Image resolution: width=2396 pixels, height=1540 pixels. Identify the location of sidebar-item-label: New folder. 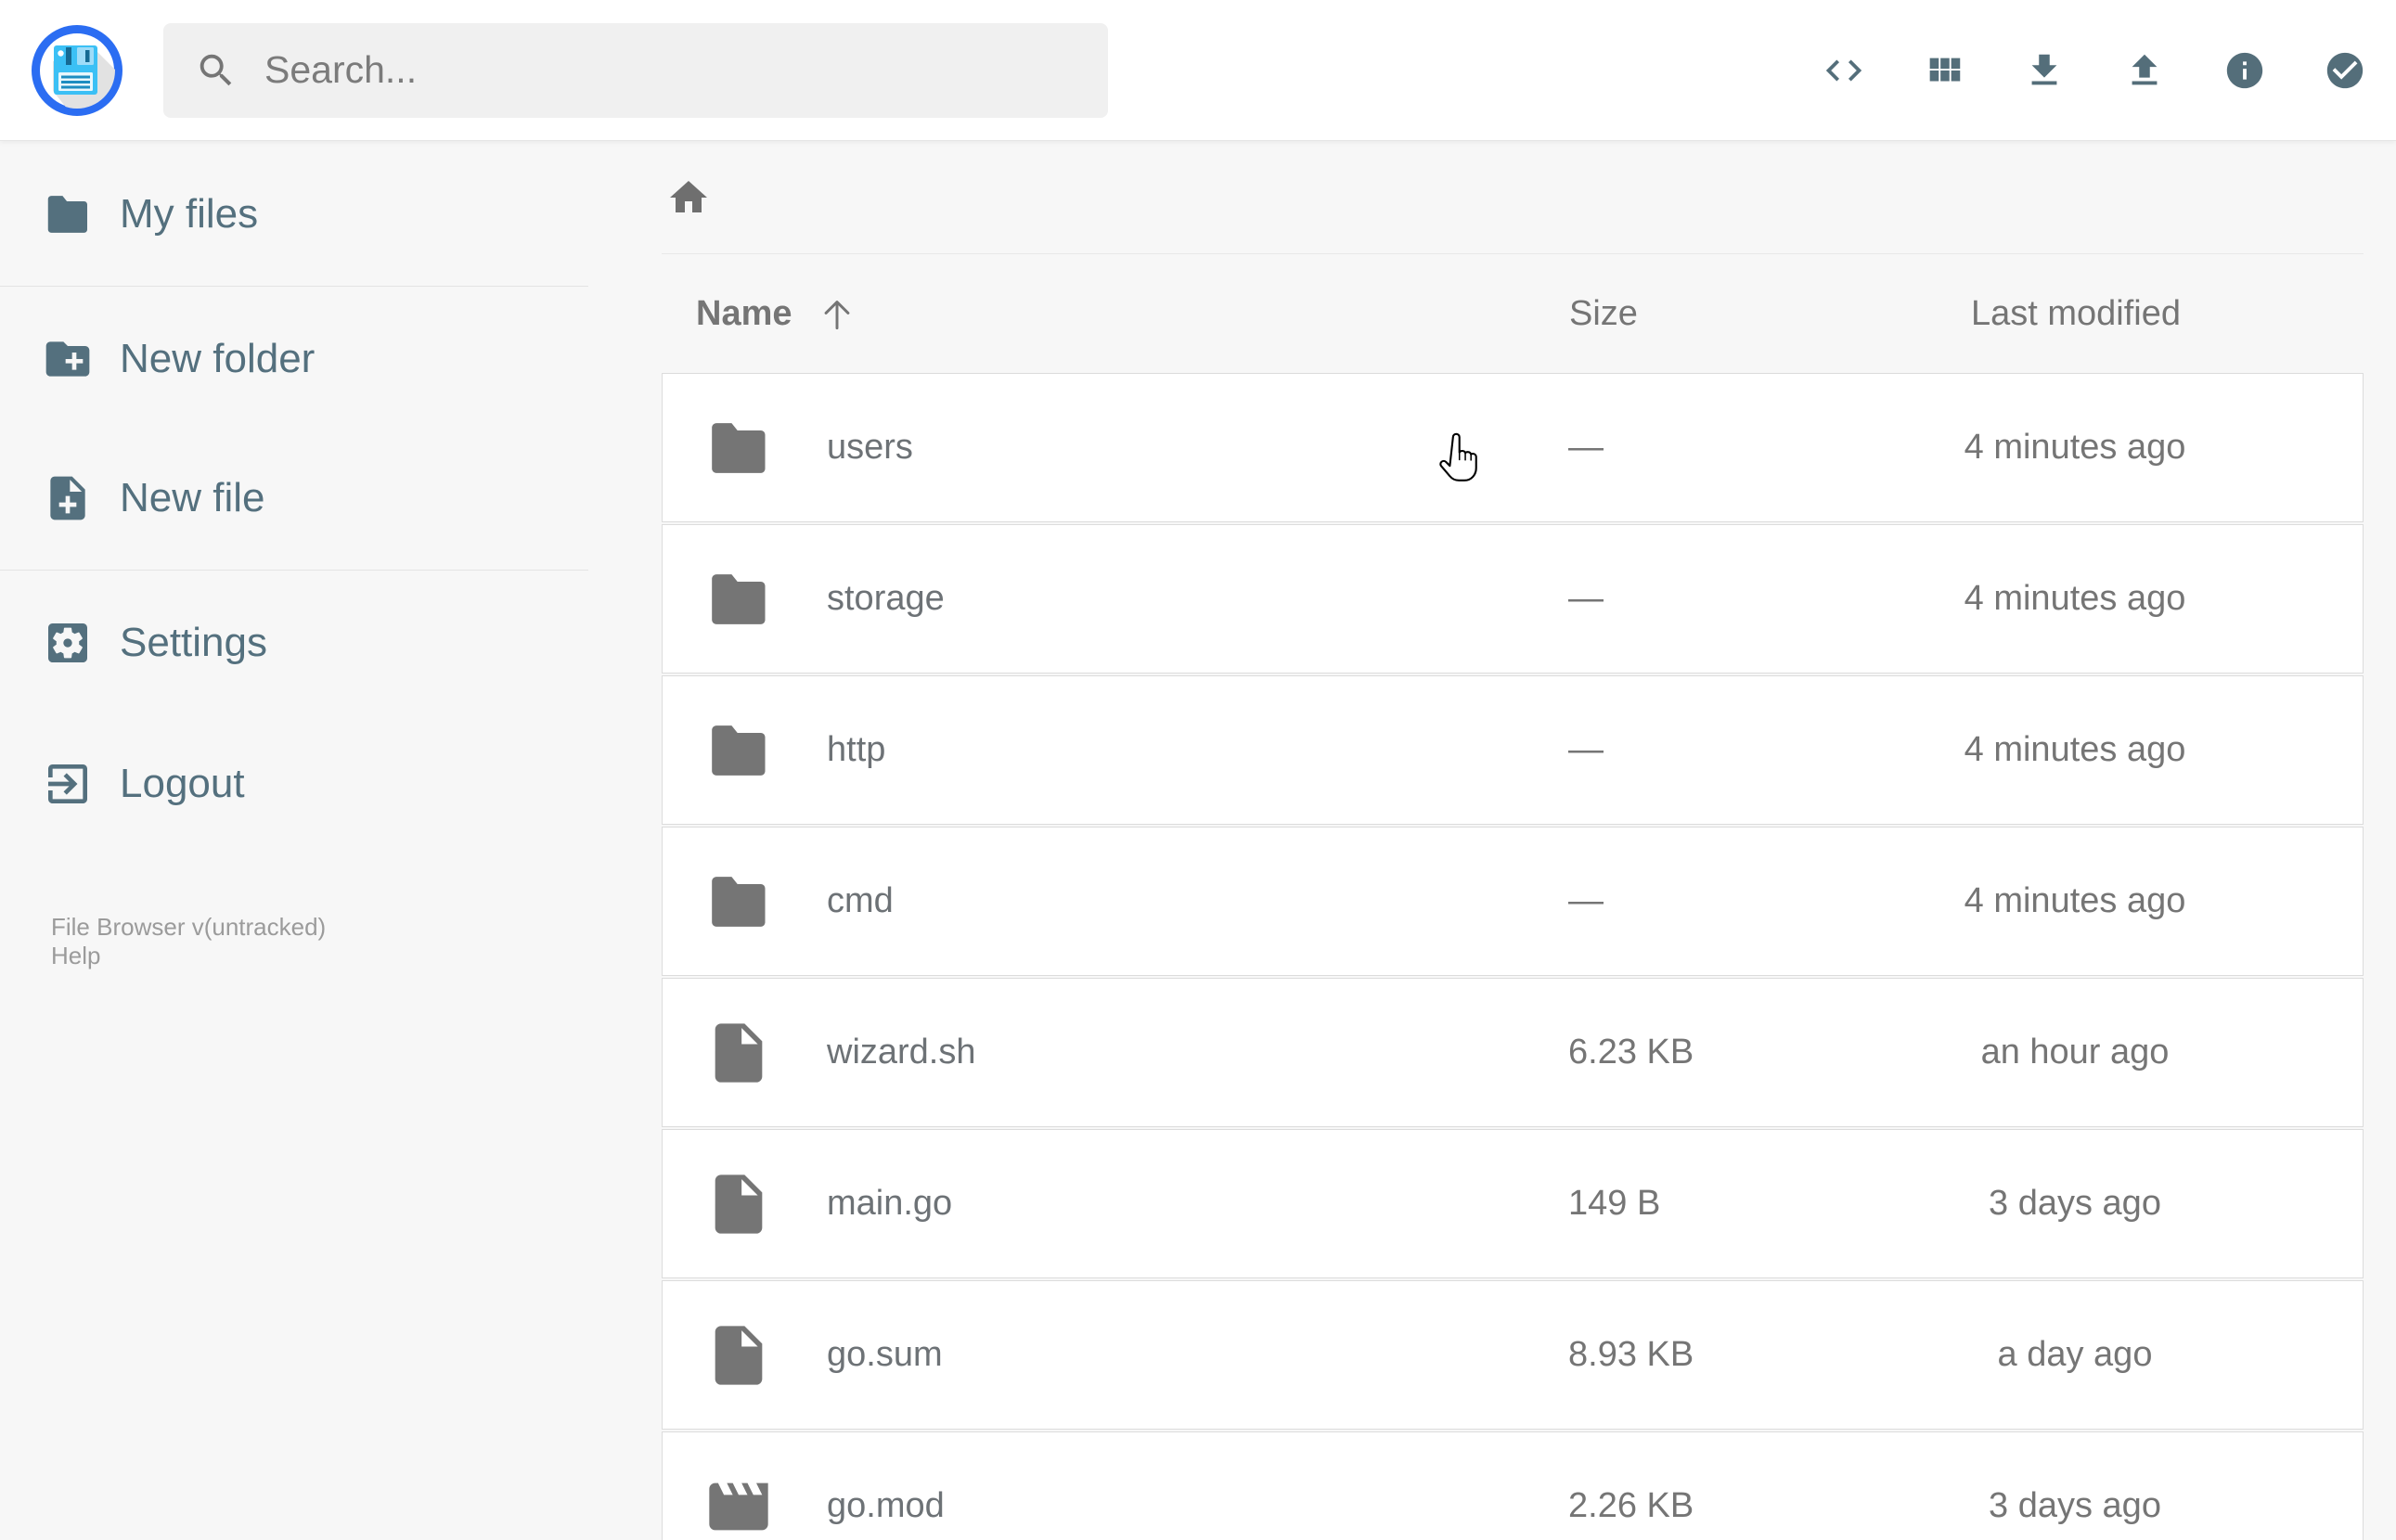
(218, 358).